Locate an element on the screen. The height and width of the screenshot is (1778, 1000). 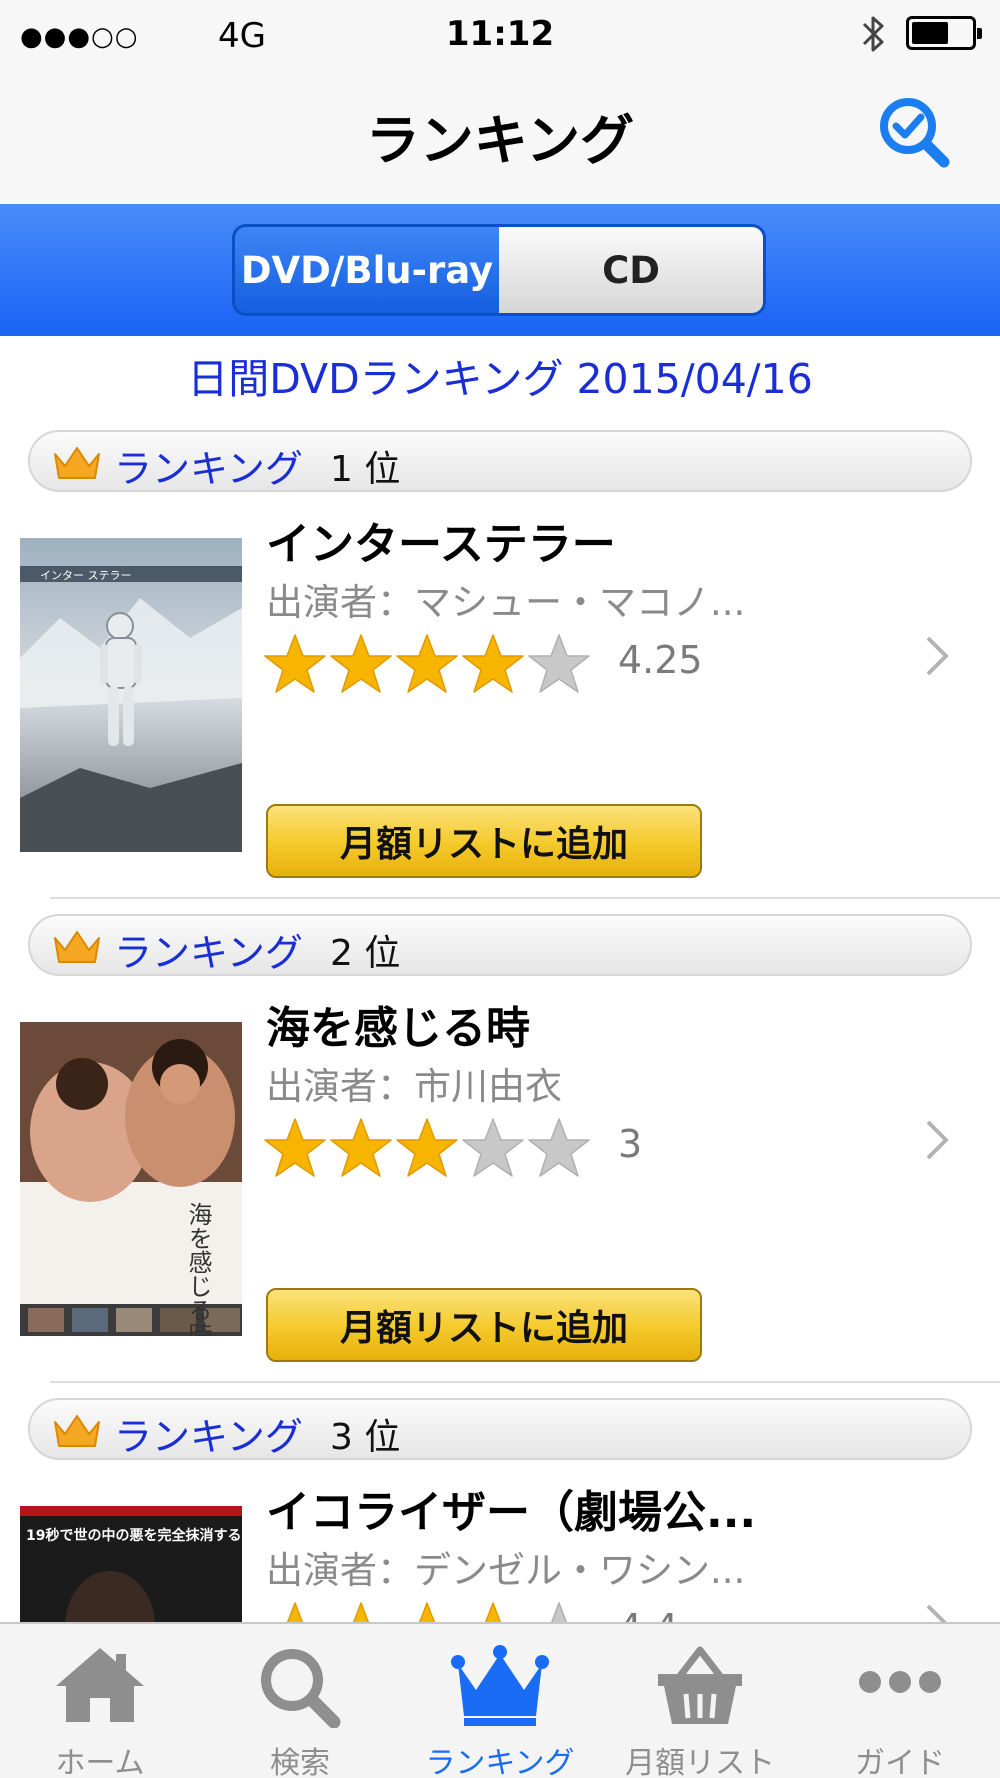
page-title: ランキング is located at coordinates (500, 140).